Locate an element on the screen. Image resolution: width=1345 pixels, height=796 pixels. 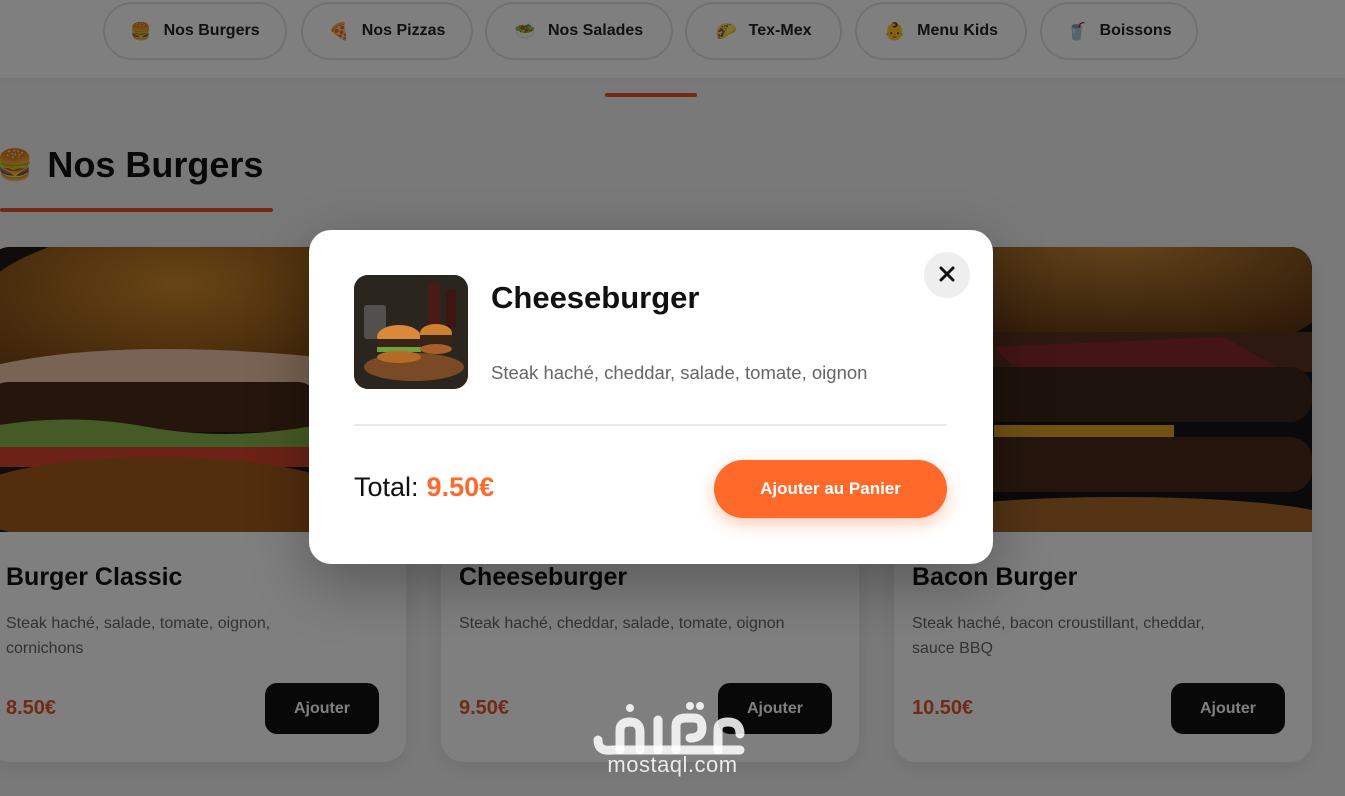
total-label: Total: is located at coordinates (386, 487).